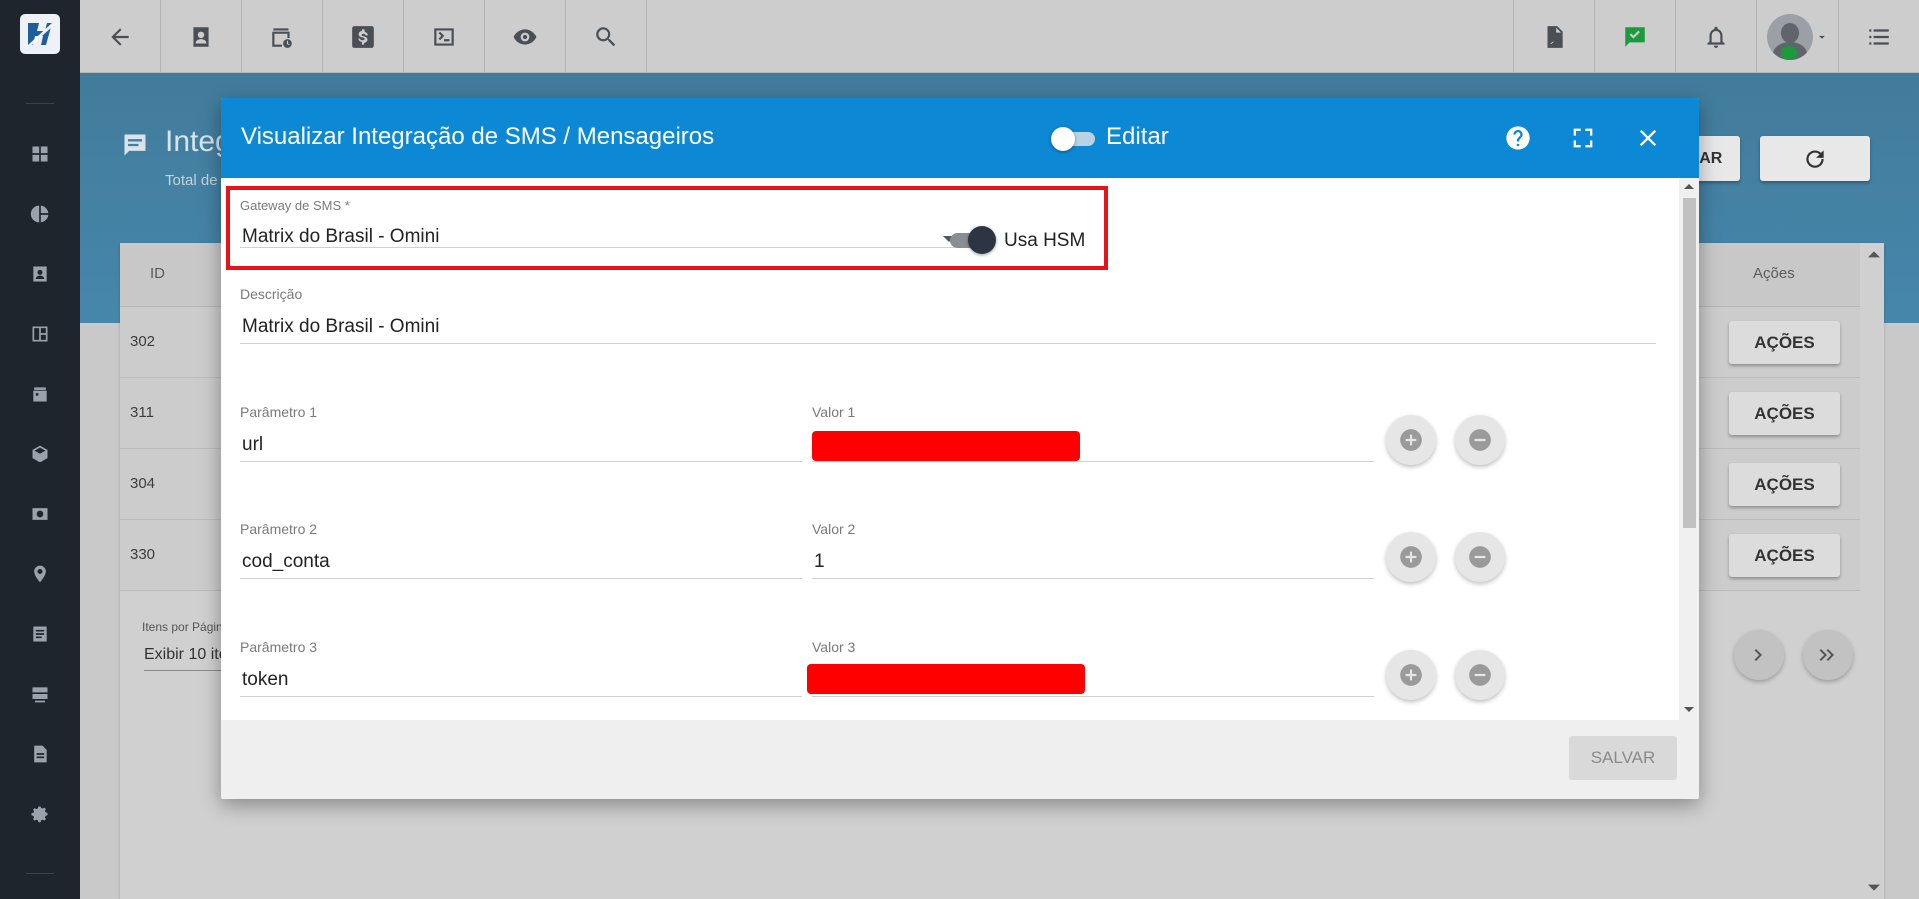  I want to click on view-button, so click(525, 36).